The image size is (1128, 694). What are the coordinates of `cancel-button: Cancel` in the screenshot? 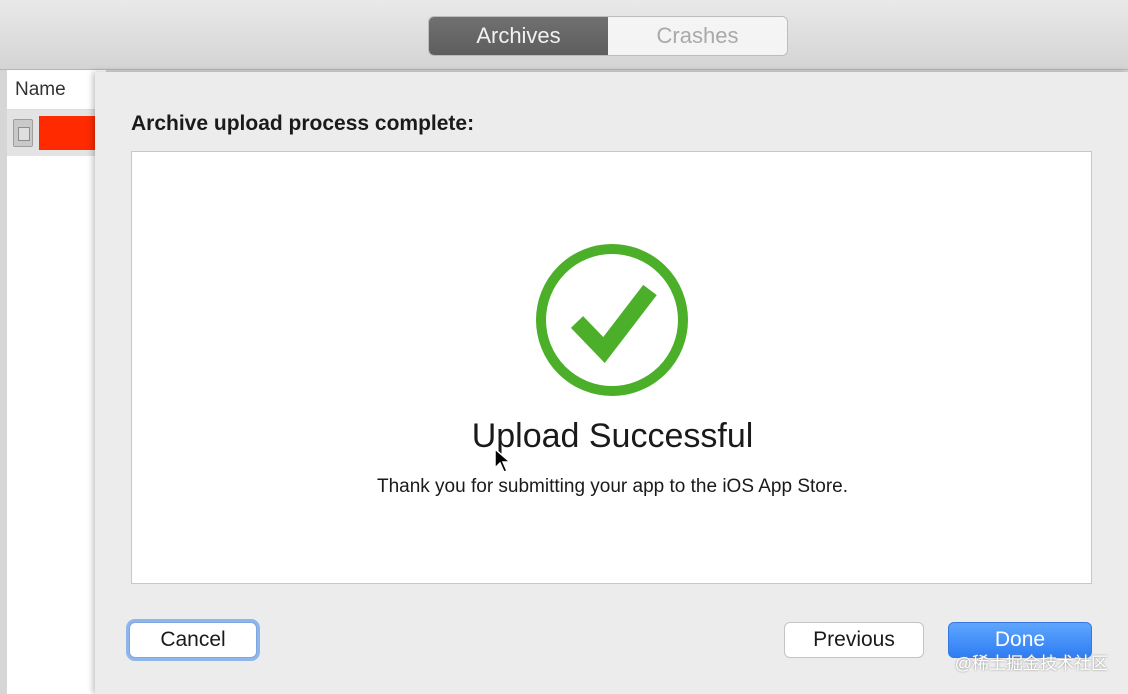 It's located at (193, 640).